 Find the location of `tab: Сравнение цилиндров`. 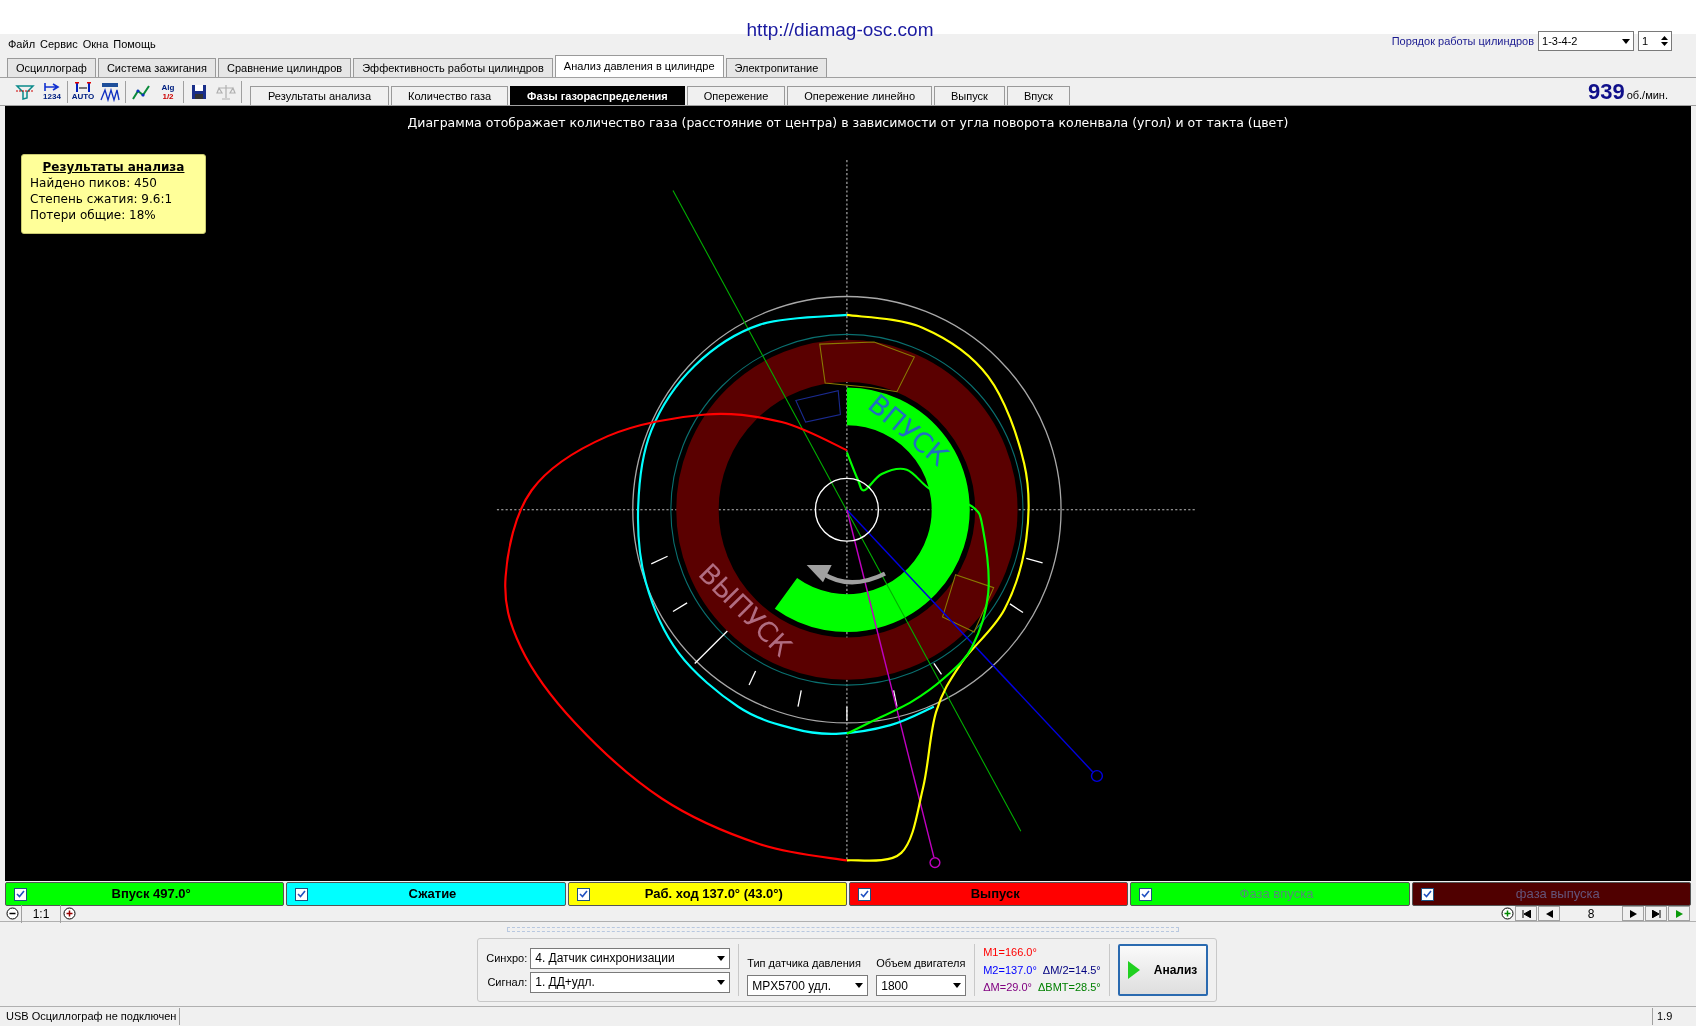

tab: Сравнение цилиндров is located at coordinates (285, 67).